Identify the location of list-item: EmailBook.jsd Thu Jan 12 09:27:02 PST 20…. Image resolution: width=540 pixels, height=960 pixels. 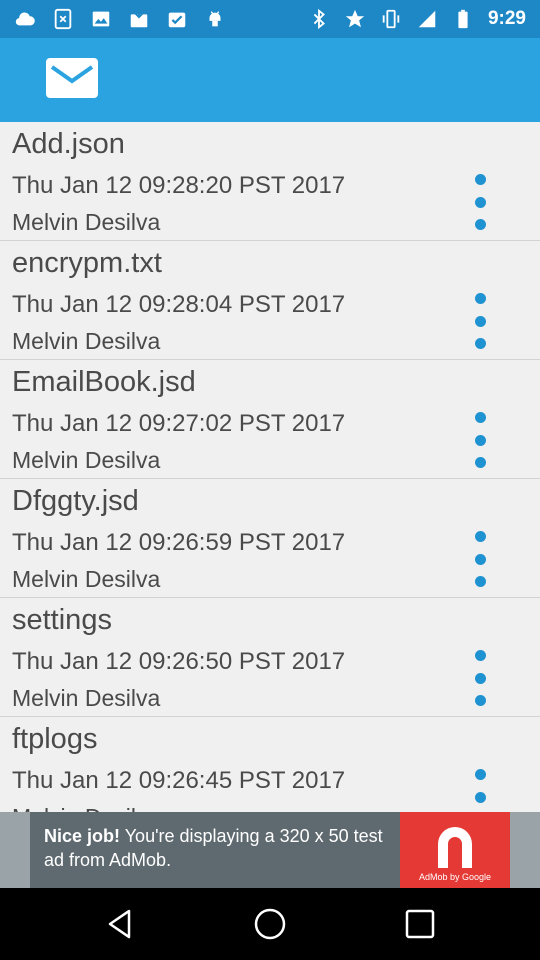
(270, 419).